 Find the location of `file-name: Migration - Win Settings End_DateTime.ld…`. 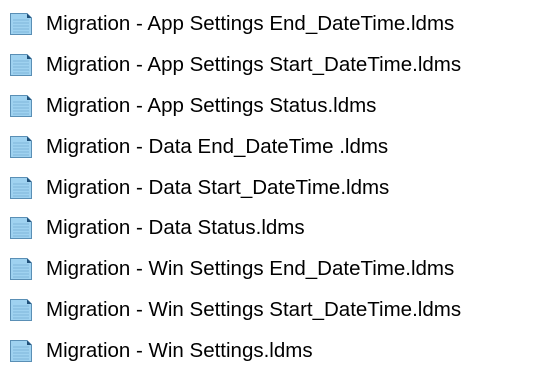

file-name: Migration - Win Settings End_DateTime.ld… is located at coordinates (250, 269).